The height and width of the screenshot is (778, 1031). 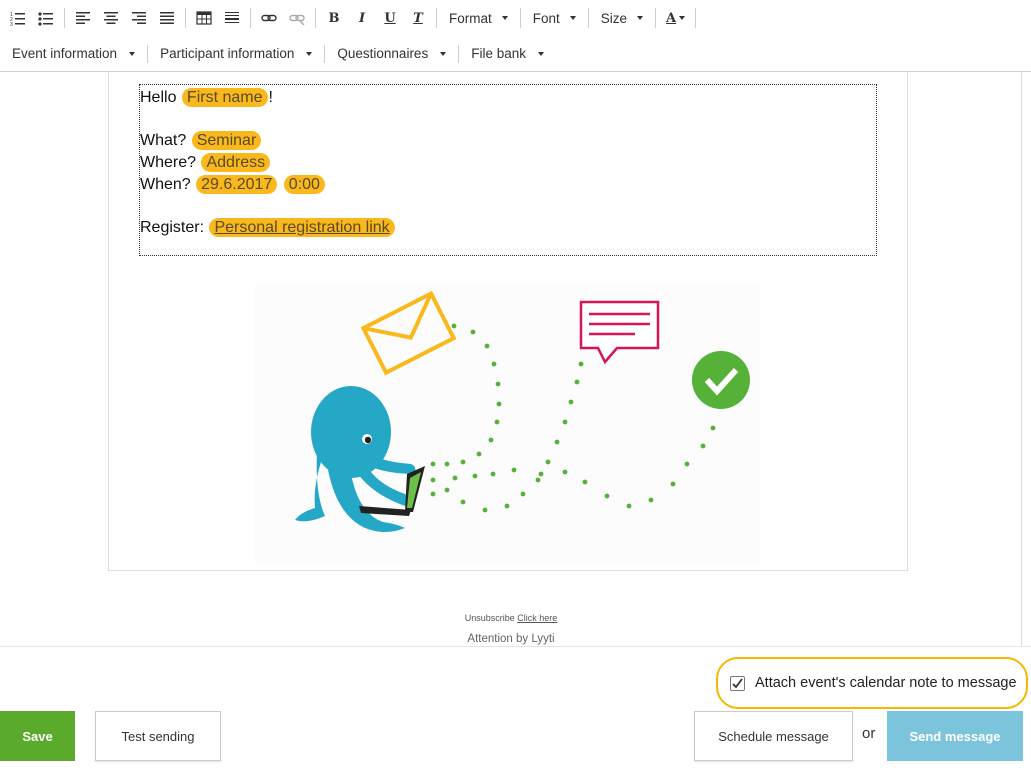 I want to click on attach-calendar-note-option: Attach event's calendar note to message, so click(x=872, y=683).